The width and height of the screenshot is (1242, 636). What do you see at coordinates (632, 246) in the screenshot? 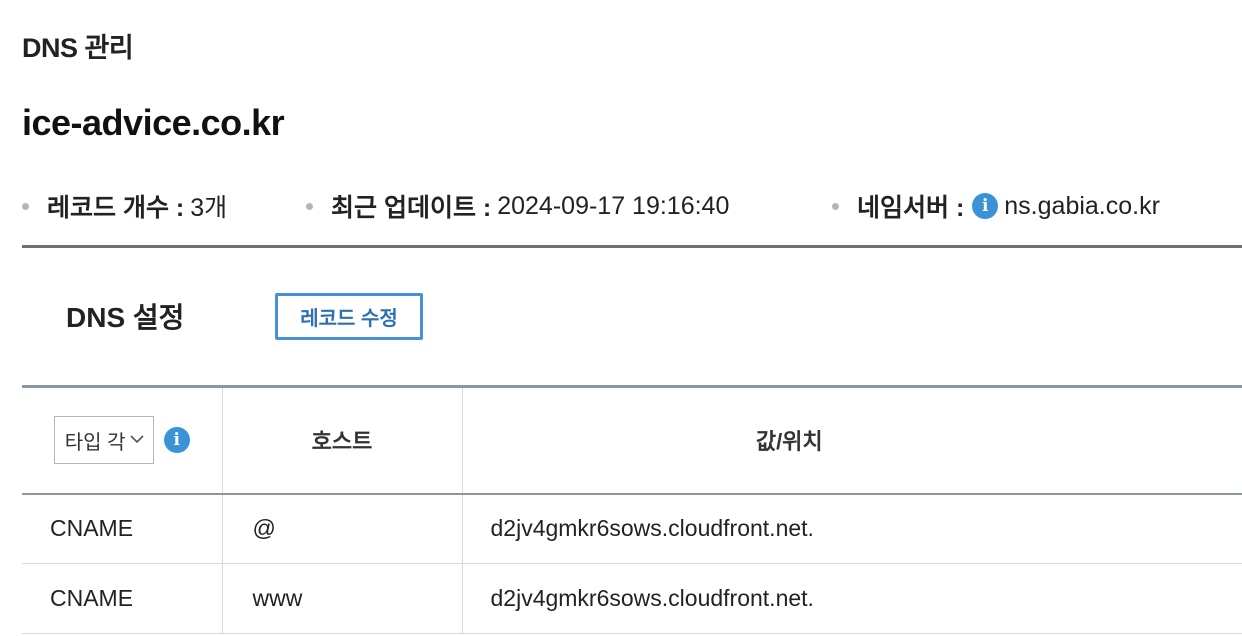
I see `section-divider` at bounding box center [632, 246].